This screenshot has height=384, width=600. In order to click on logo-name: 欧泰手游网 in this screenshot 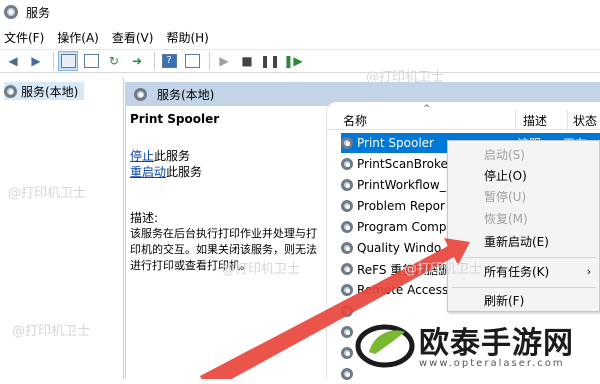, I will do `click(496, 343)`.